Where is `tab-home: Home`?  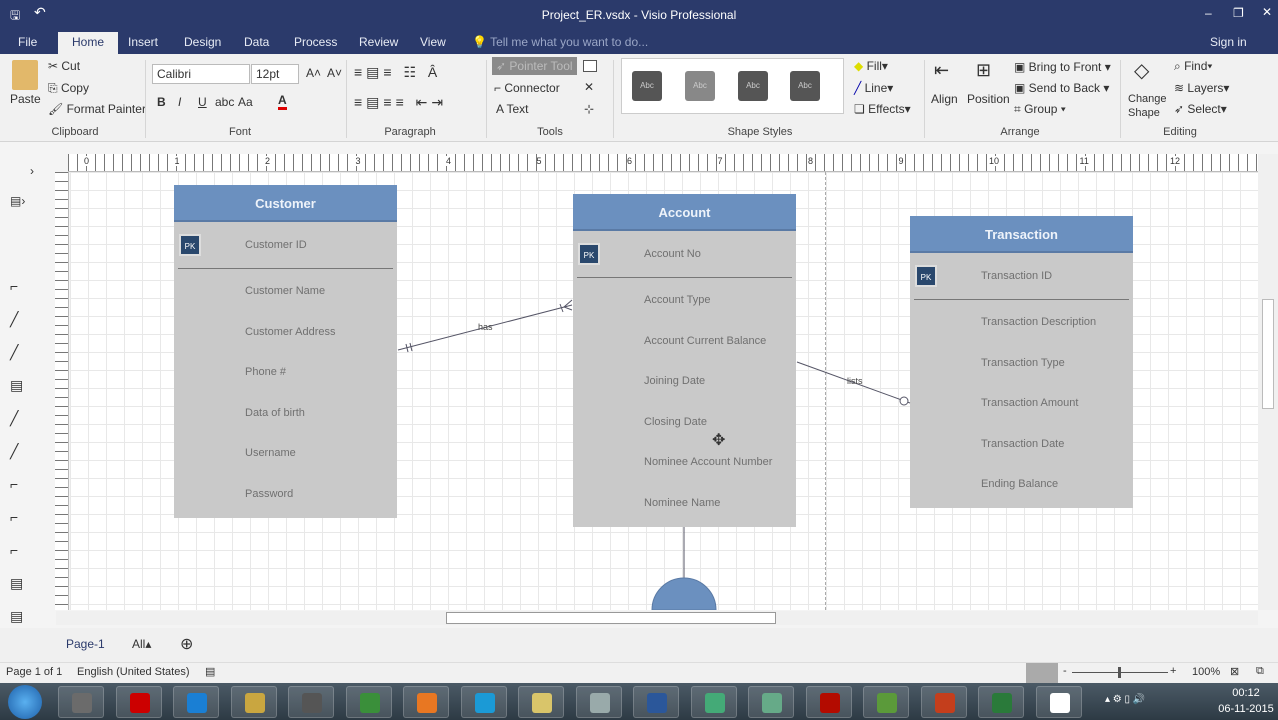
tab-home: Home is located at coordinates (88, 43).